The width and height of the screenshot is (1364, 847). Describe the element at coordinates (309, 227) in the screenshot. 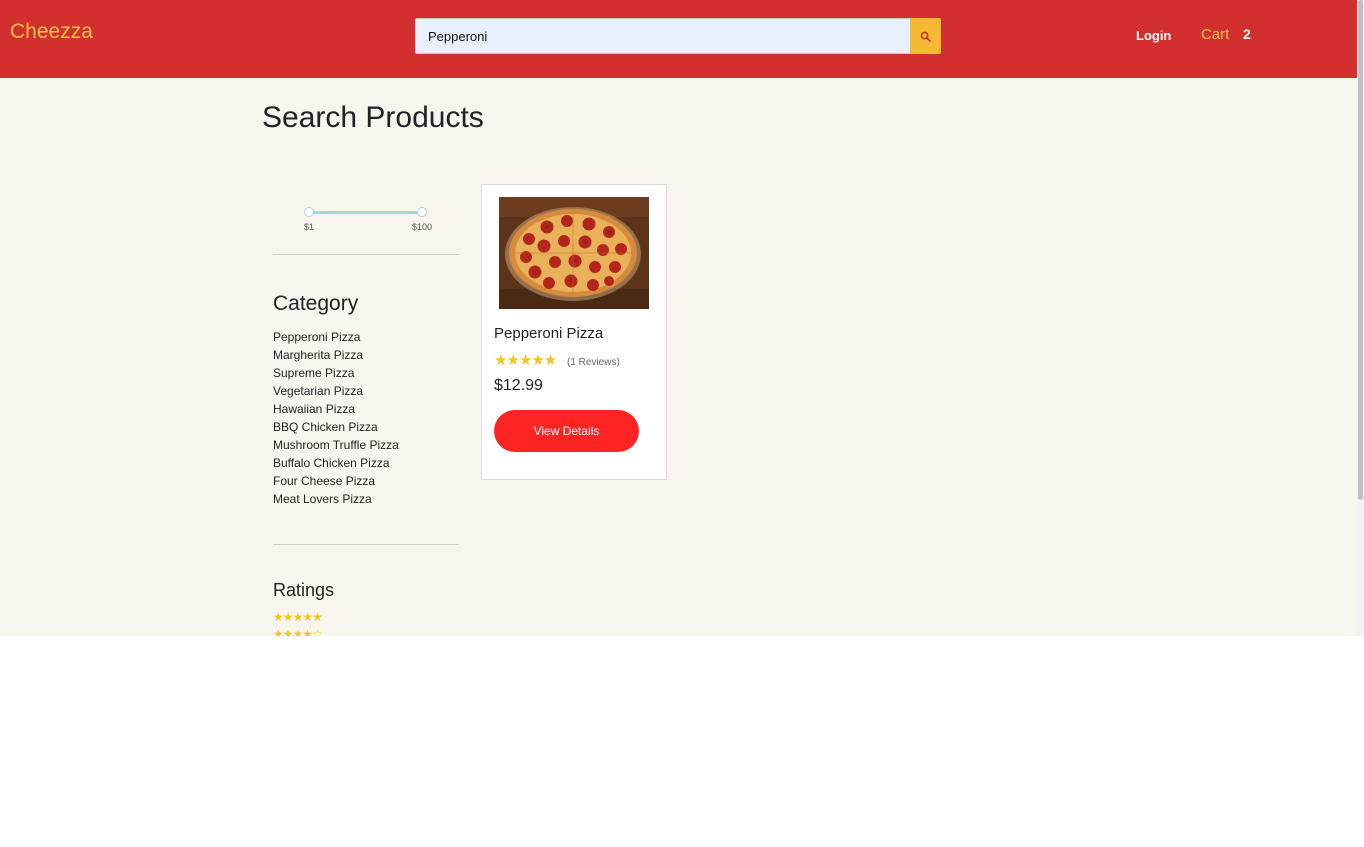

I see `price-min-label: $1` at that location.